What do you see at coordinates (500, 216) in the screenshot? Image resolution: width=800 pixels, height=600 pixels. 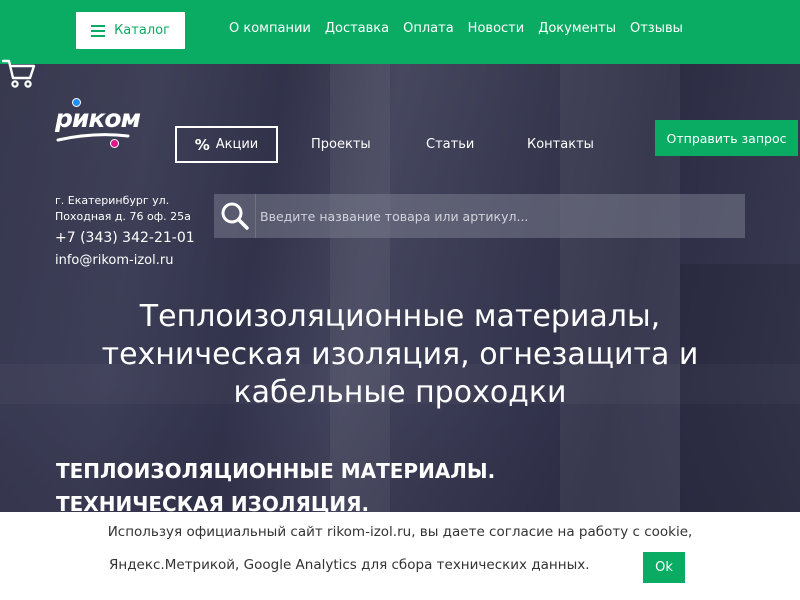 I see `search-input` at bounding box center [500, 216].